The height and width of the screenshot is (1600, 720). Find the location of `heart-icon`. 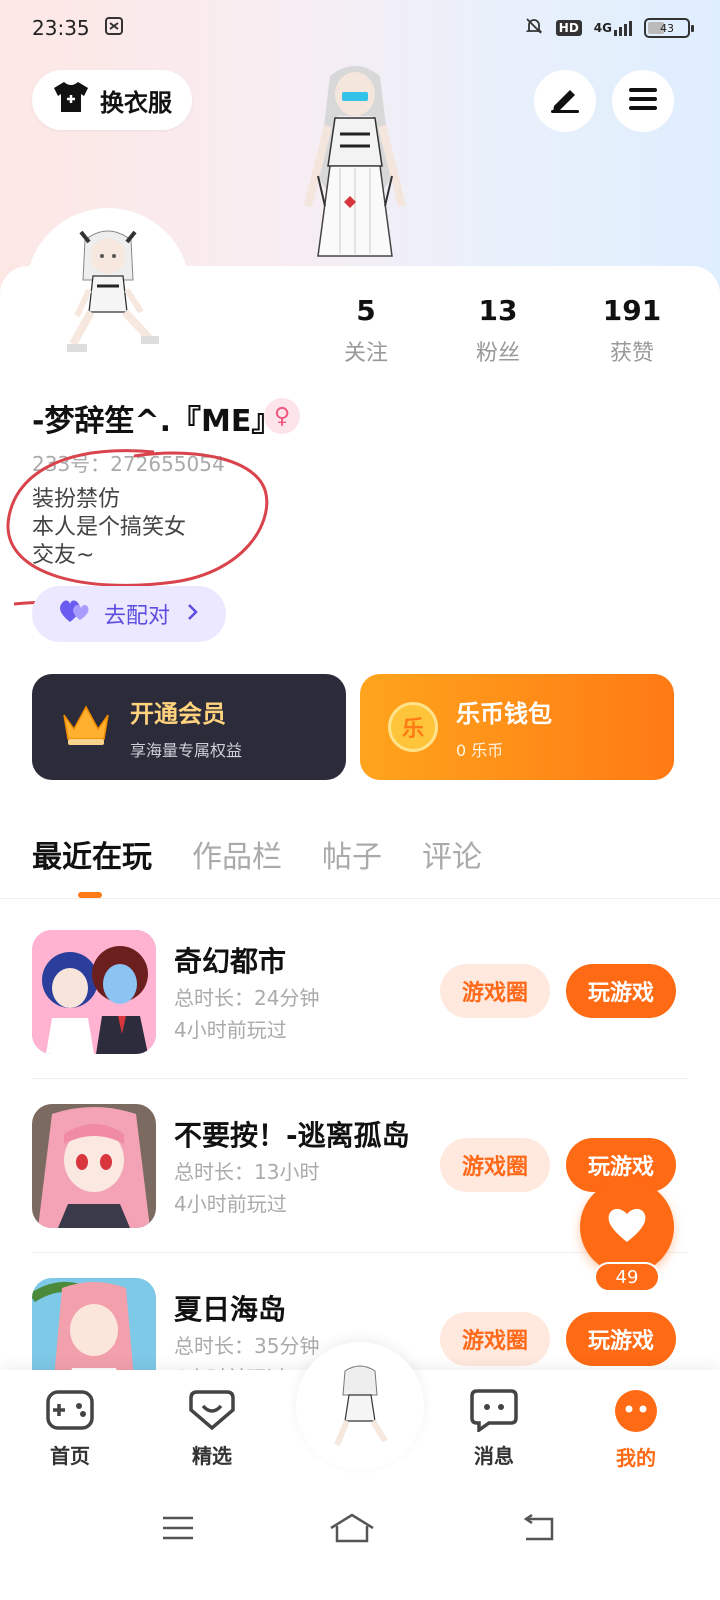

heart-icon is located at coordinates (627, 1227).